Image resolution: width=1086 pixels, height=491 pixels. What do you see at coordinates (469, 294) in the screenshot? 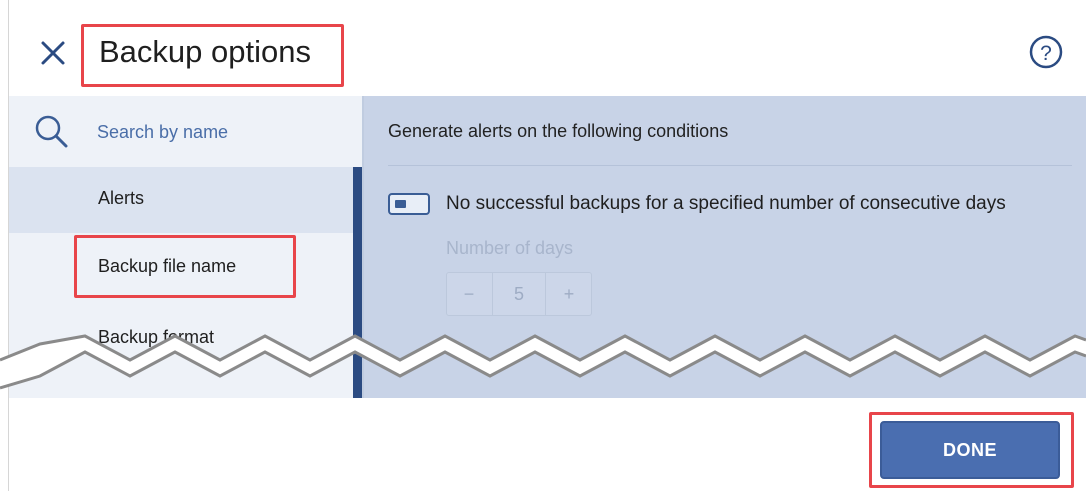
I see `decrement-button: −` at bounding box center [469, 294].